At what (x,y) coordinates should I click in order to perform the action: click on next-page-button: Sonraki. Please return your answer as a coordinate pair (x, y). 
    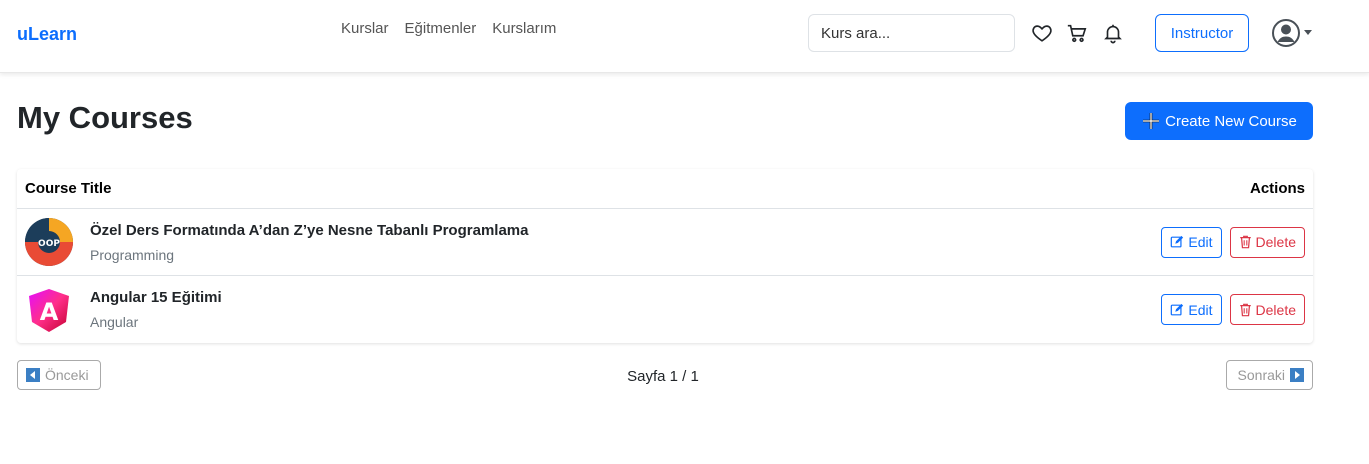
    Looking at the image, I should click on (1269, 375).